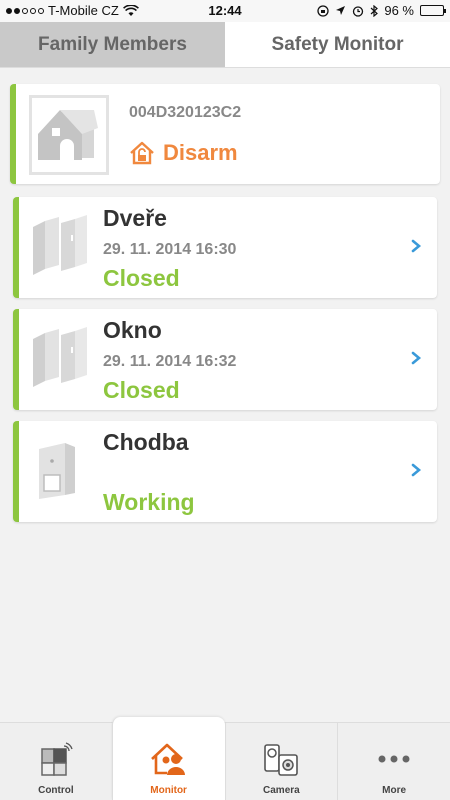  What do you see at coordinates (142, 153) in the screenshot?
I see `unlocked-house-icon` at bounding box center [142, 153].